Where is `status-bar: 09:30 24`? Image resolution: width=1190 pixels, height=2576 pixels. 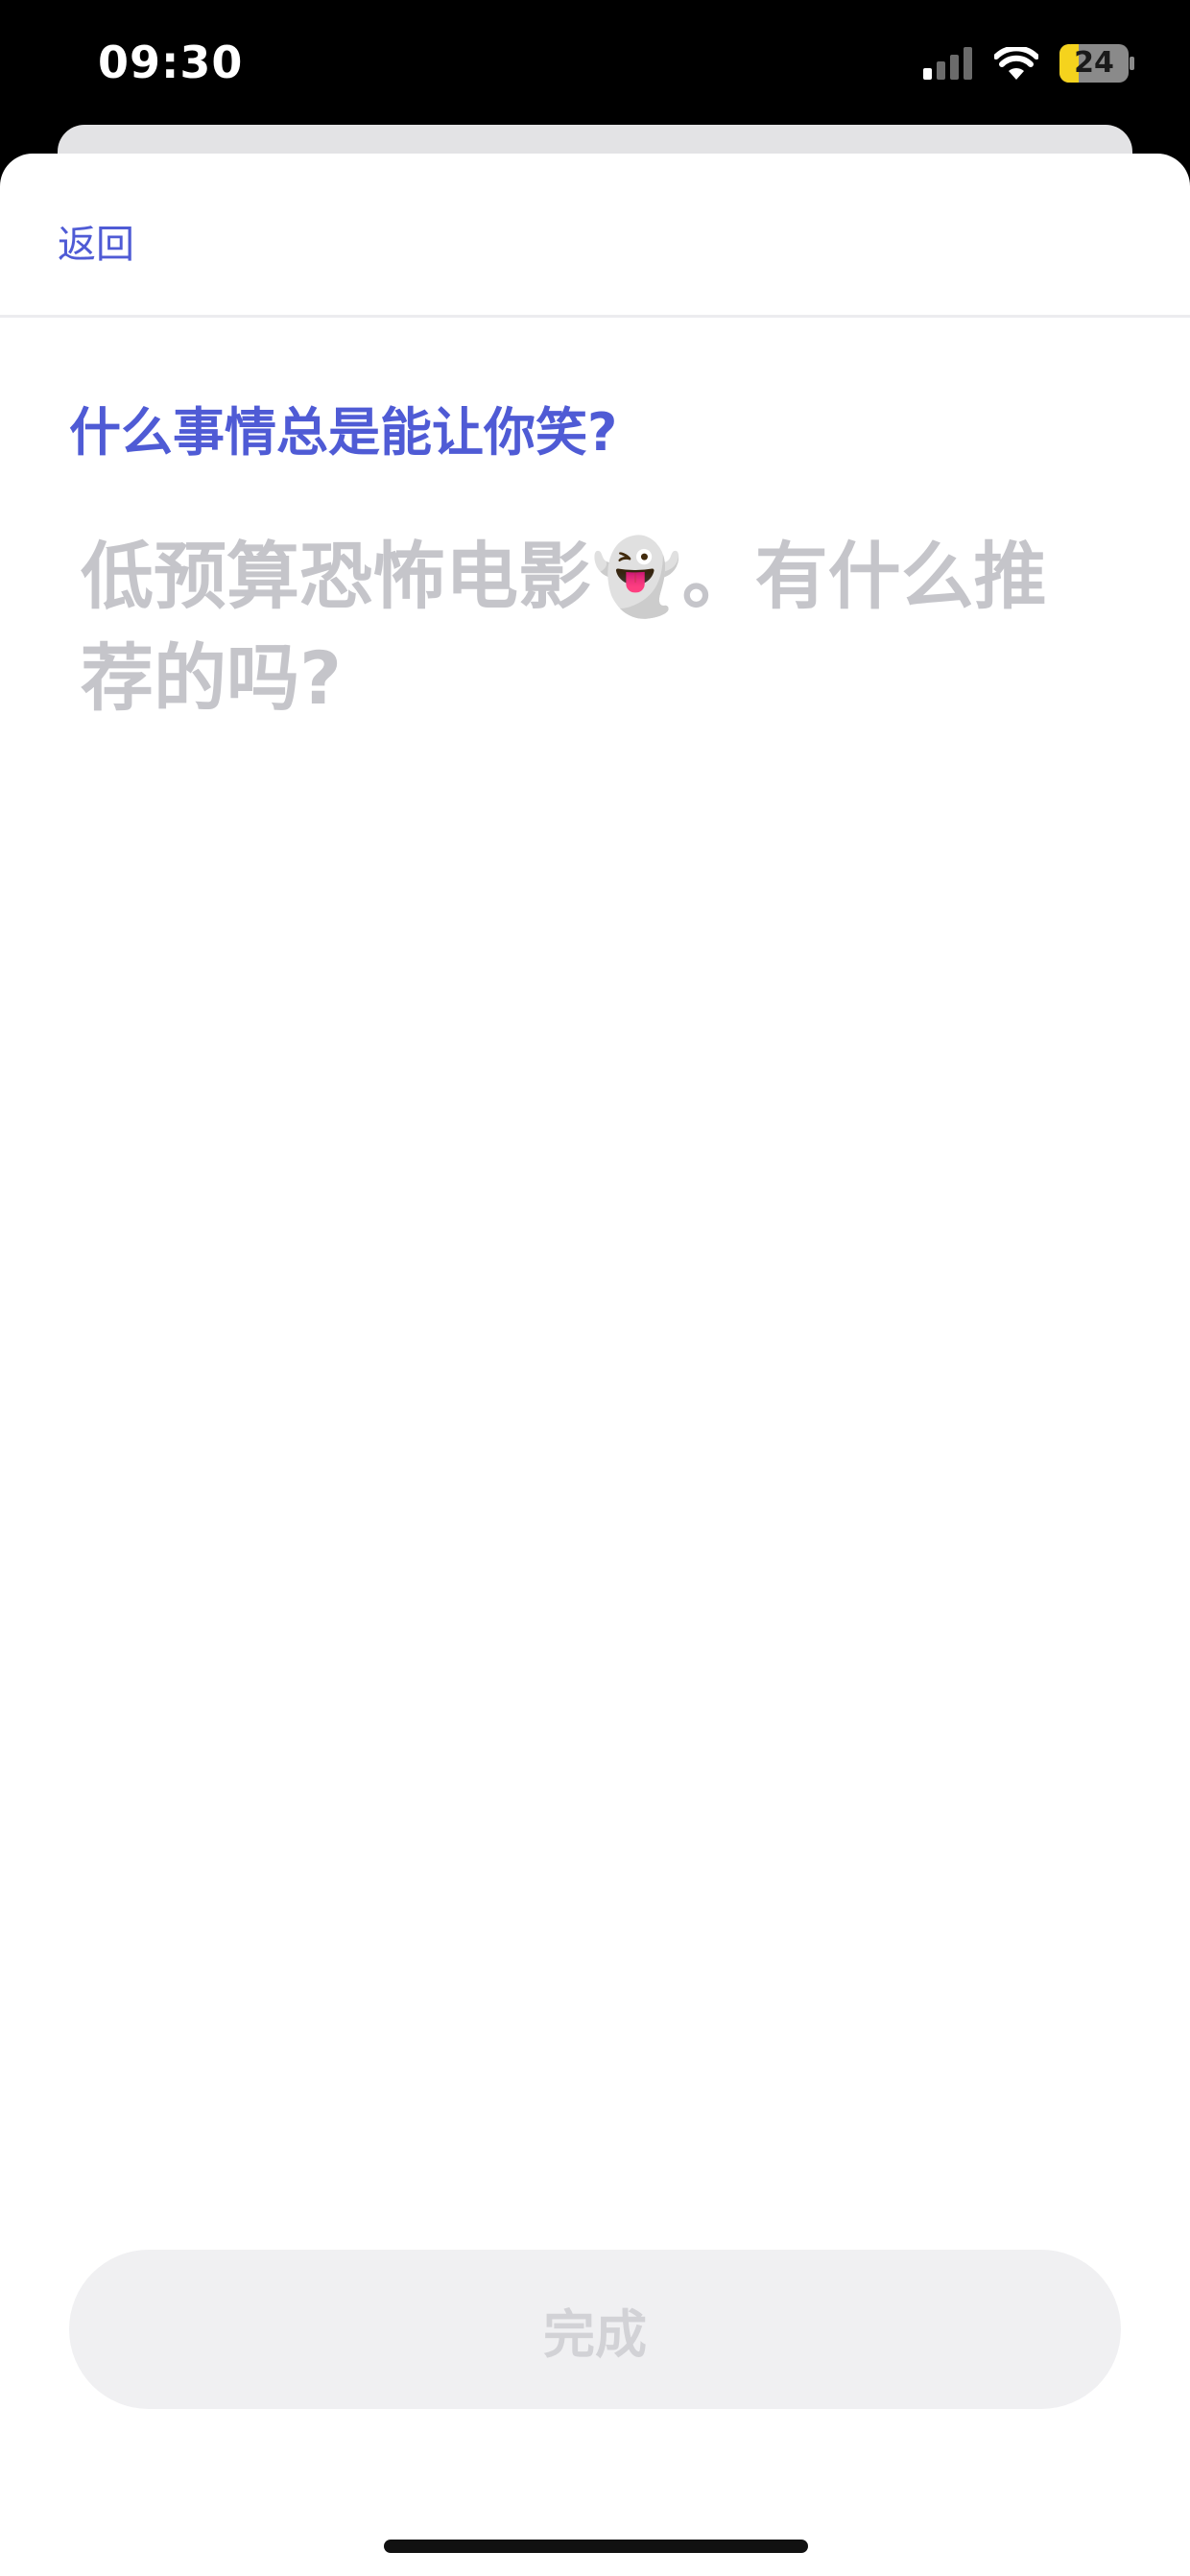
status-bar: 09:30 24 is located at coordinates (595, 62).